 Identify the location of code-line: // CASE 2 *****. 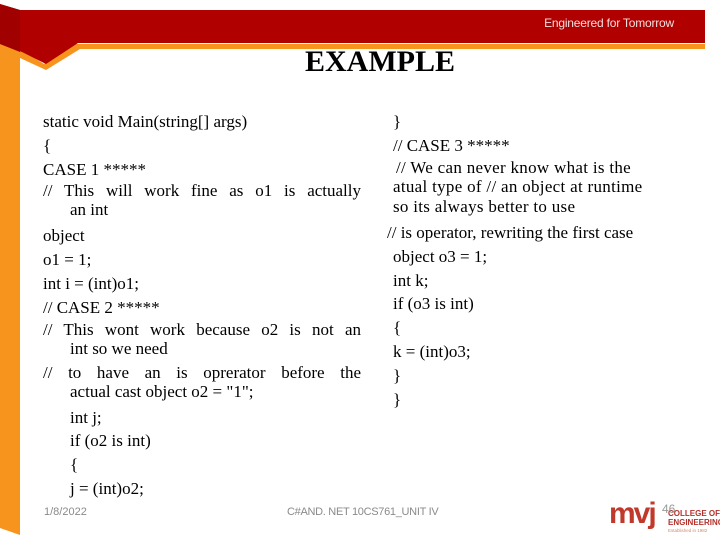
(101, 307).